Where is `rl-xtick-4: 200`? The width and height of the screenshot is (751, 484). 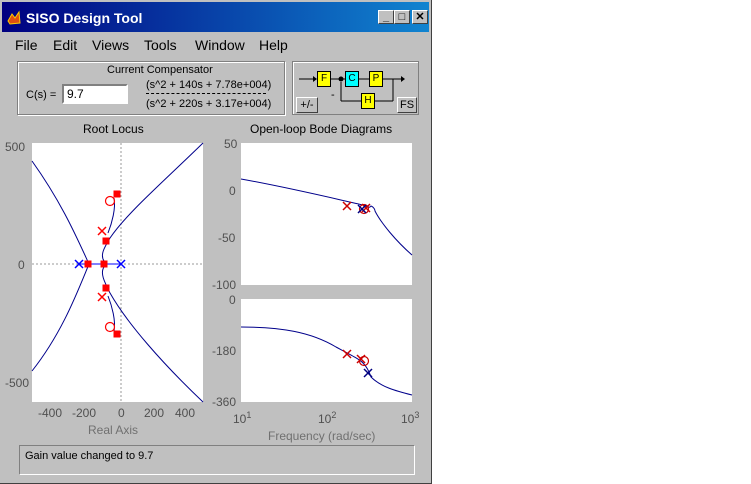 rl-xtick-4: 200 is located at coordinates (154, 413).